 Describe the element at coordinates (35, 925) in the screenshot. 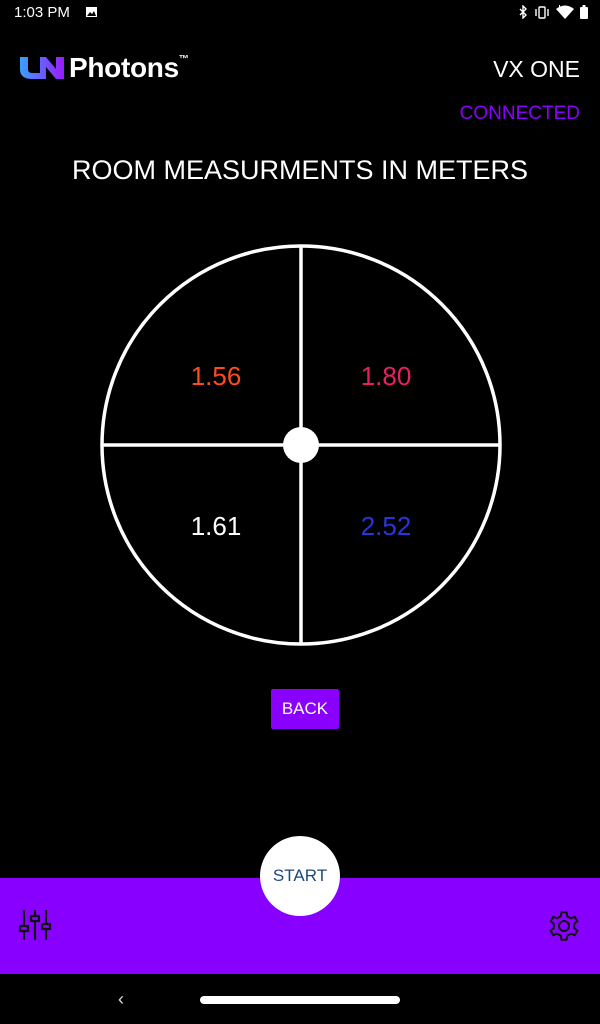

I see `mixer-sliders-icon` at that location.